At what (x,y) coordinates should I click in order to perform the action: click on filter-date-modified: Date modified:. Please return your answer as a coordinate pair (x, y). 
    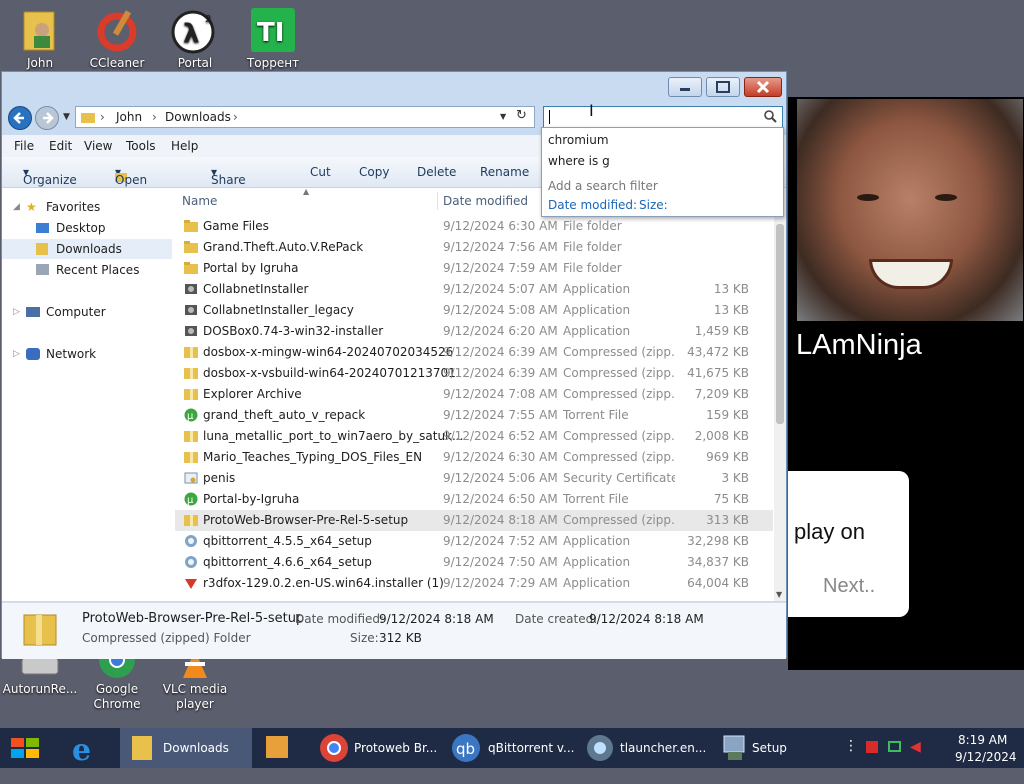
    Looking at the image, I should click on (592, 205).